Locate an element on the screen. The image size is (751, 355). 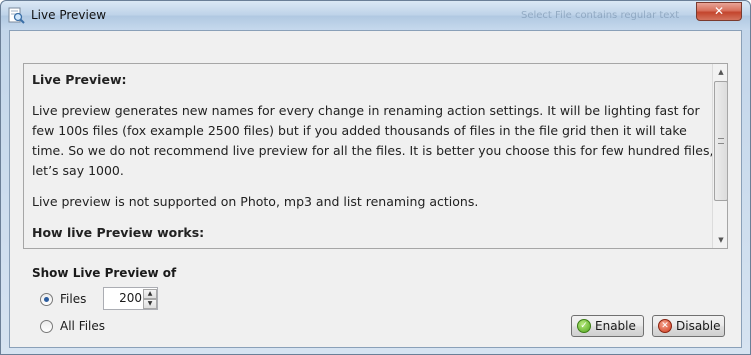
files-radio-label: Files is located at coordinates (73, 299).